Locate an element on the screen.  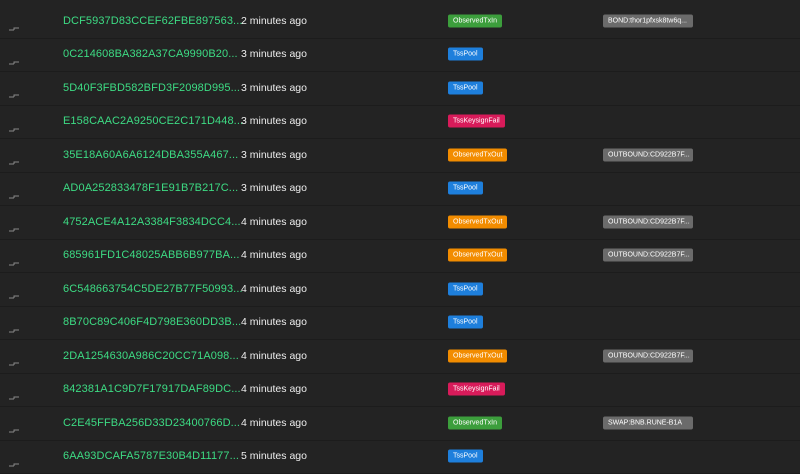
tx-memo-badge: SWAP:BNB.RUNE-B1A is located at coordinates (648, 422).